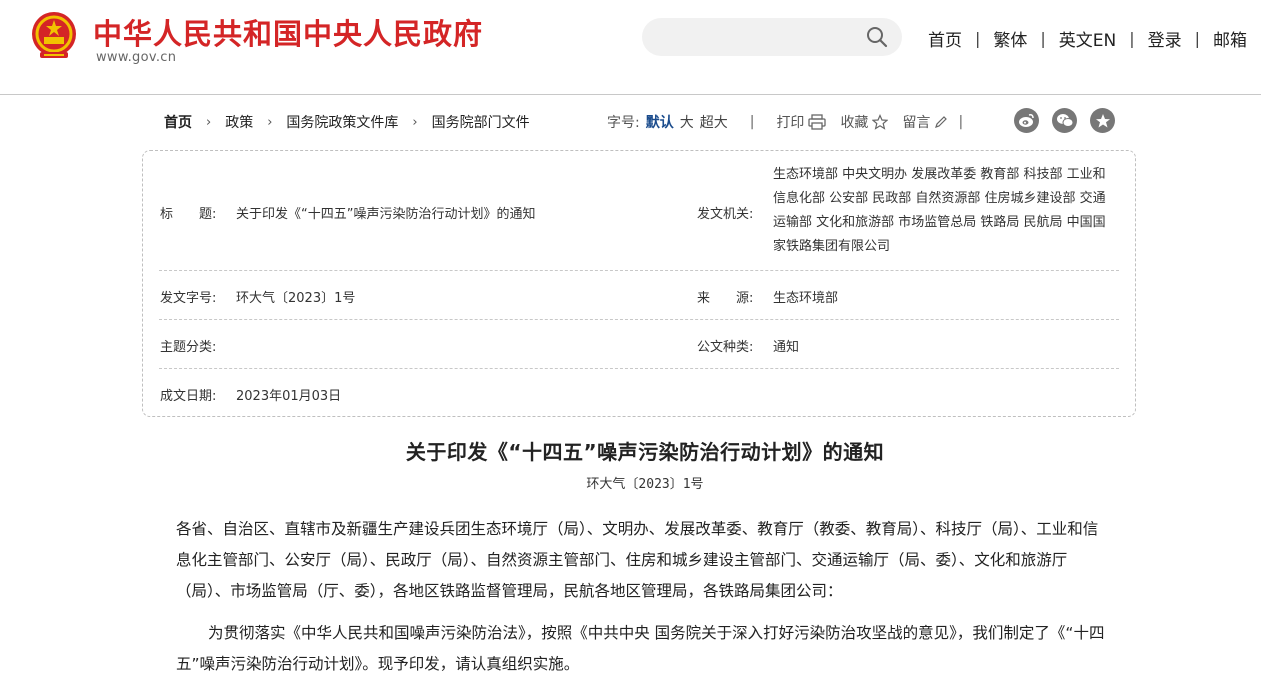 The width and height of the screenshot is (1261, 680). Describe the element at coordinates (1026, 120) in the screenshot. I see `weibo-icon` at that location.